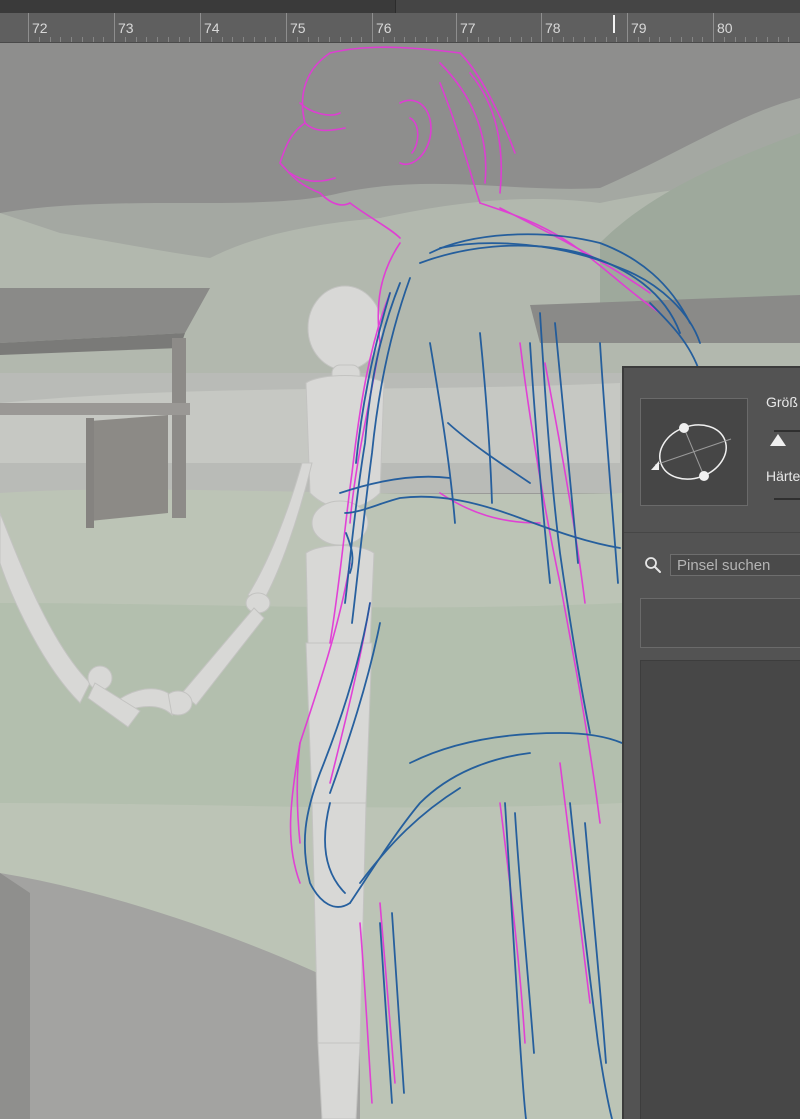 The image size is (800, 1119). I want to click on recent-brushes-strip, so click(720, 623).